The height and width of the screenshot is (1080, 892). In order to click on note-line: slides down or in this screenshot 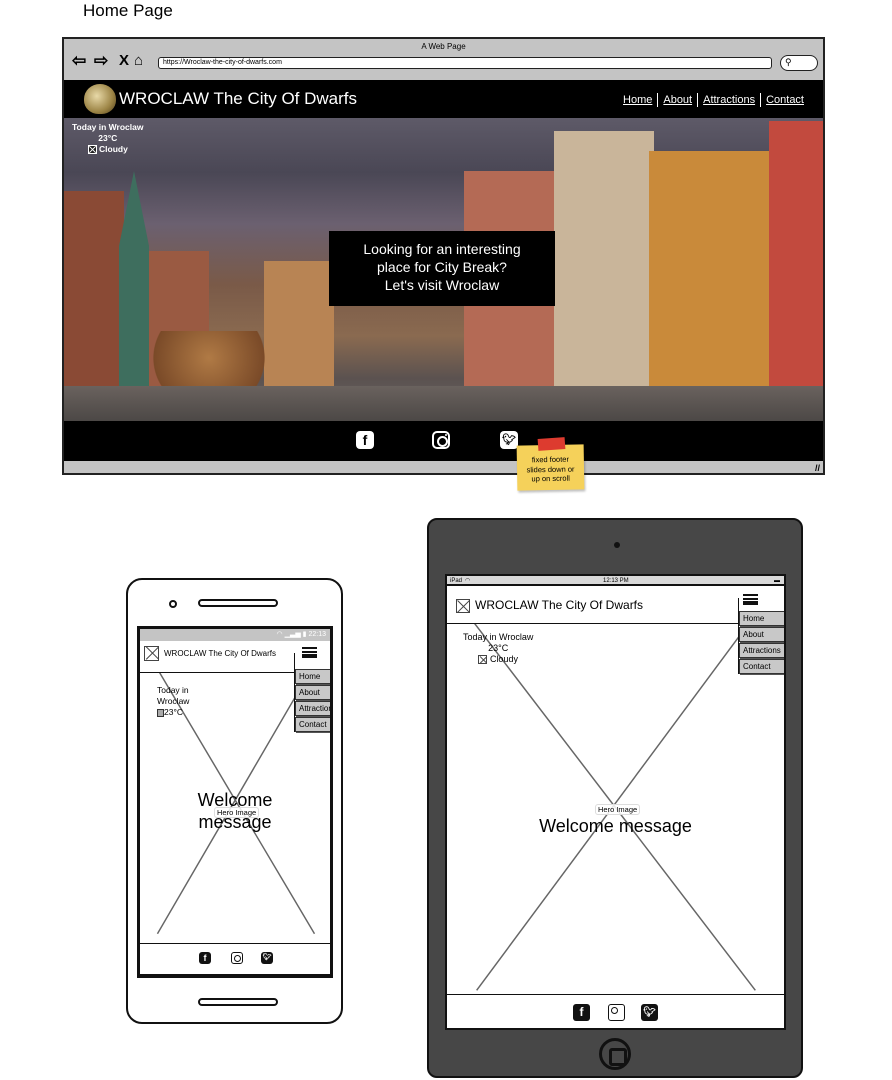, I will do `click(550, 469)`.